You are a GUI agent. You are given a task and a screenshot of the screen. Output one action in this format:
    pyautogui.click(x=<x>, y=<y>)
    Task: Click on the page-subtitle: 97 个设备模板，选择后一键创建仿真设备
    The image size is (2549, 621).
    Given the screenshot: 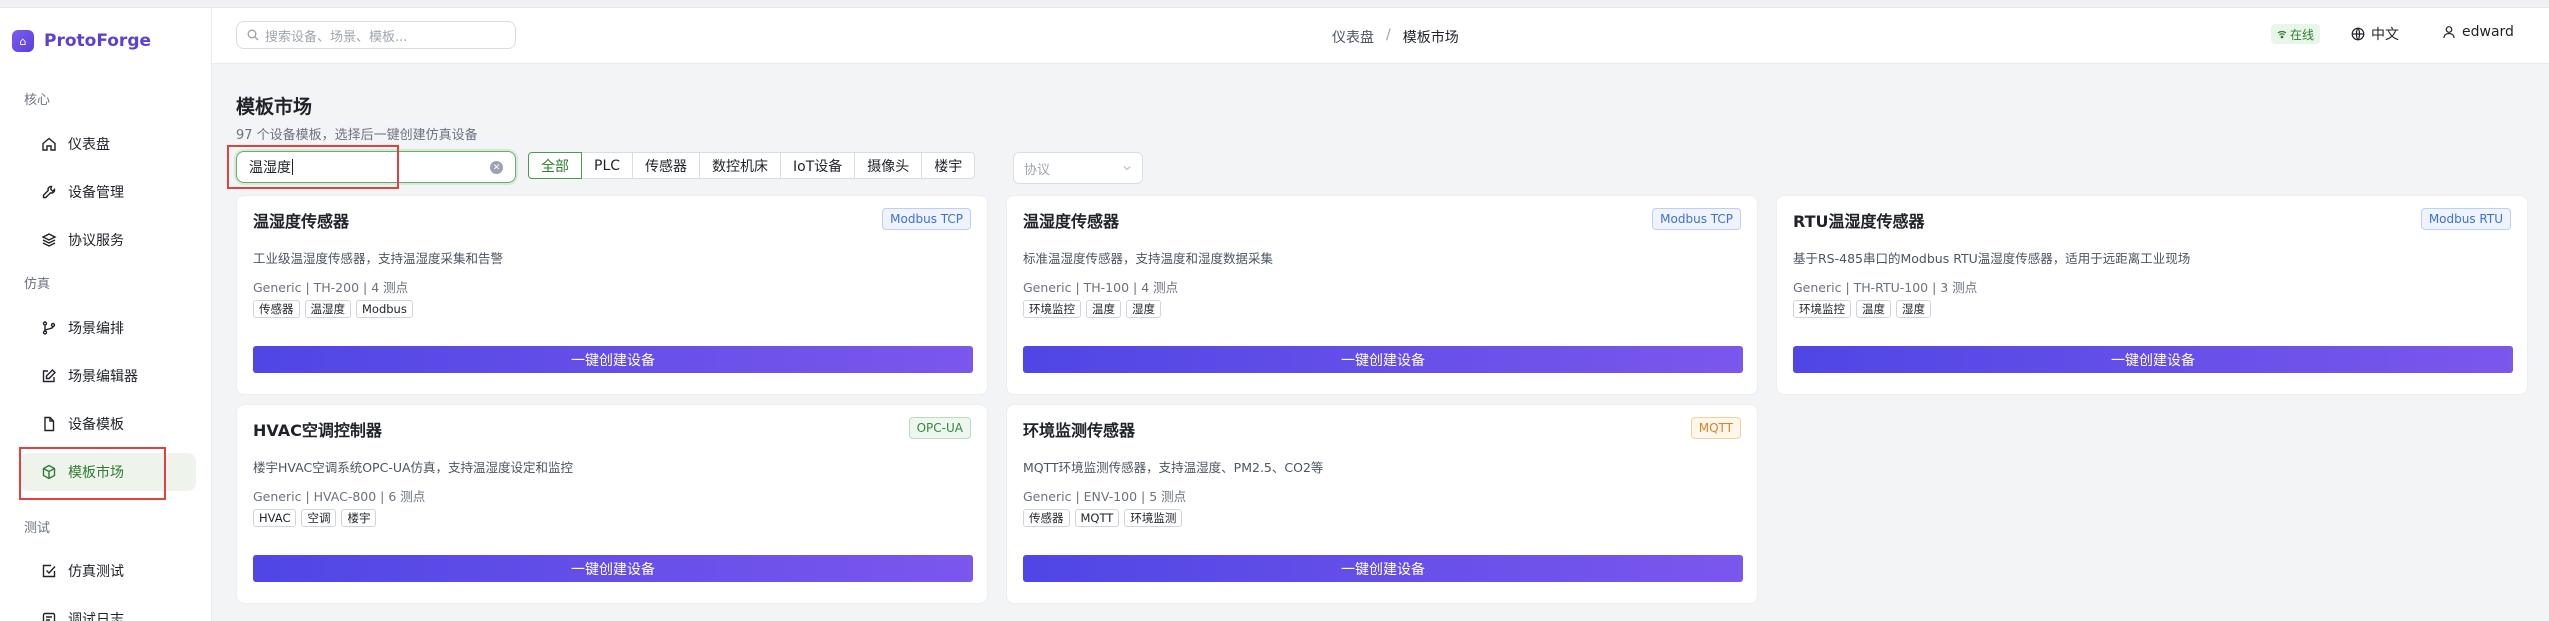 What is the action you would take?
    pyautogui.click(x=357, y=135)
    